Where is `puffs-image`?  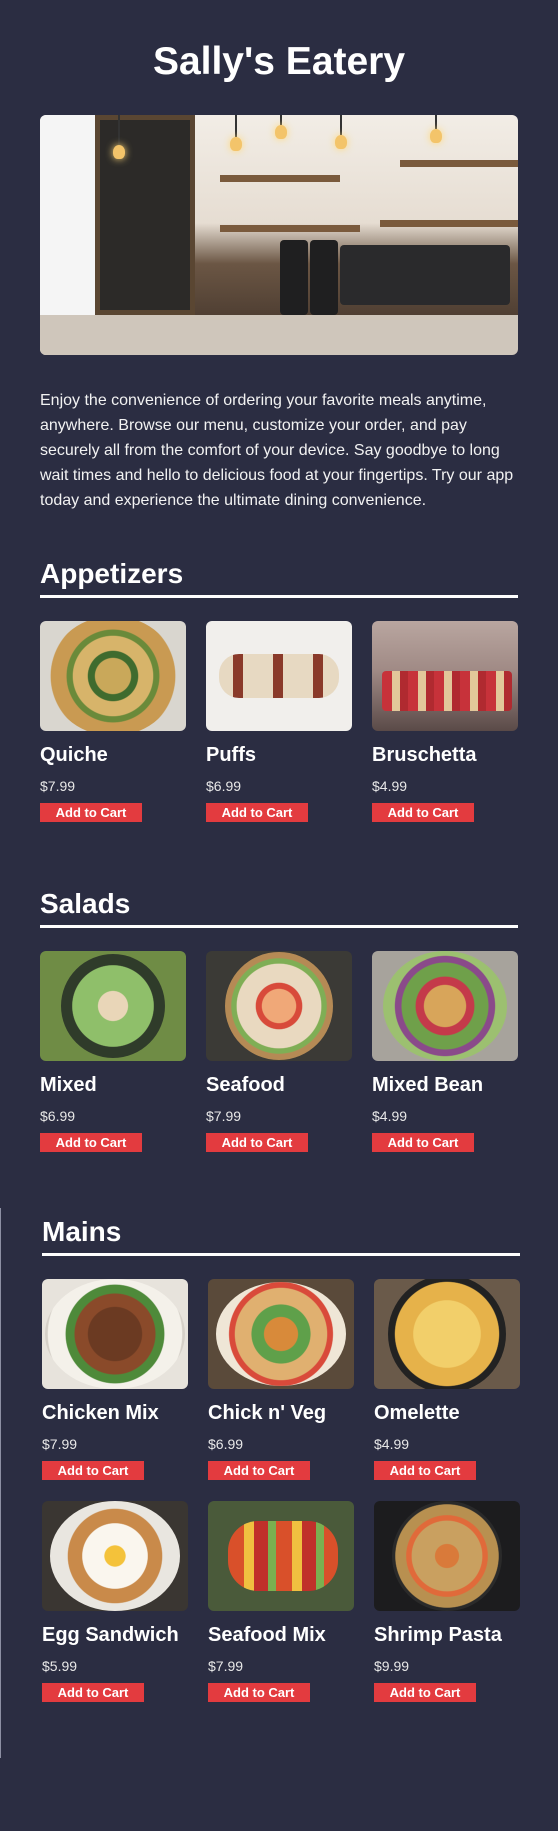 puffs-image is located at coordinates (279, 676).